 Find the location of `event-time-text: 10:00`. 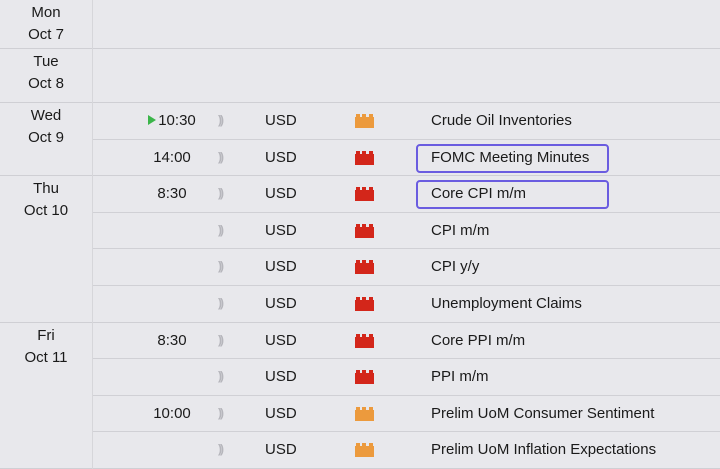

event-time-text: 10:00 is located at coordinates (172, 413).